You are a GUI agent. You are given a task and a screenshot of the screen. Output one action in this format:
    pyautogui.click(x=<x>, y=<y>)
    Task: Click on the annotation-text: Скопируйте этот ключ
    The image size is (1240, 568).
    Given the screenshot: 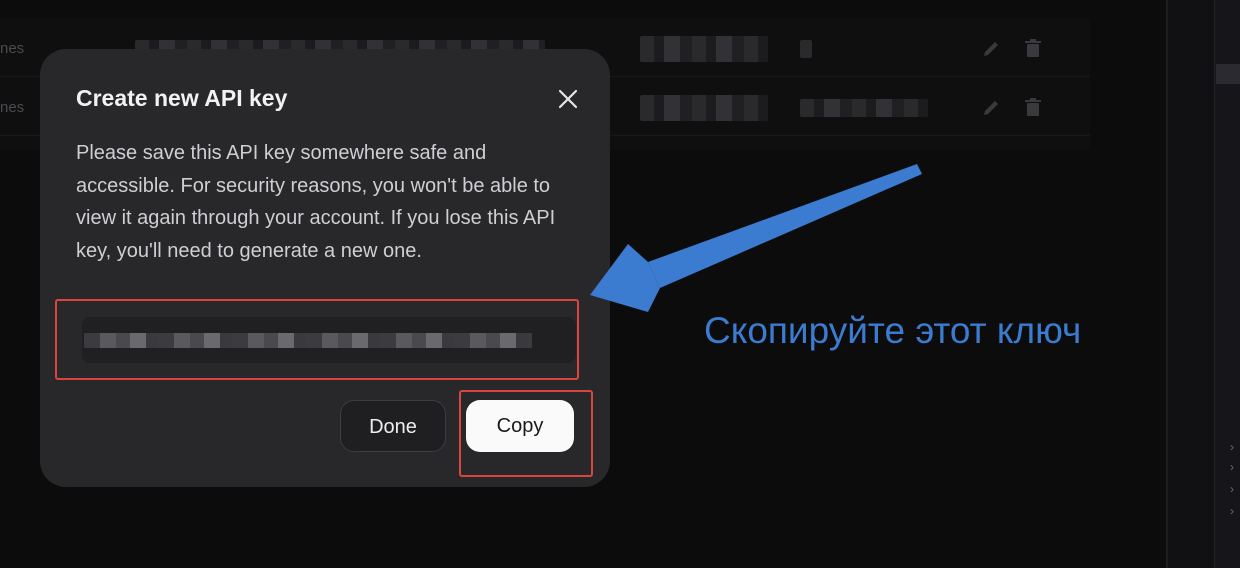 What is the action you would take?
    pyautogui.click(x=893, y=330)
    